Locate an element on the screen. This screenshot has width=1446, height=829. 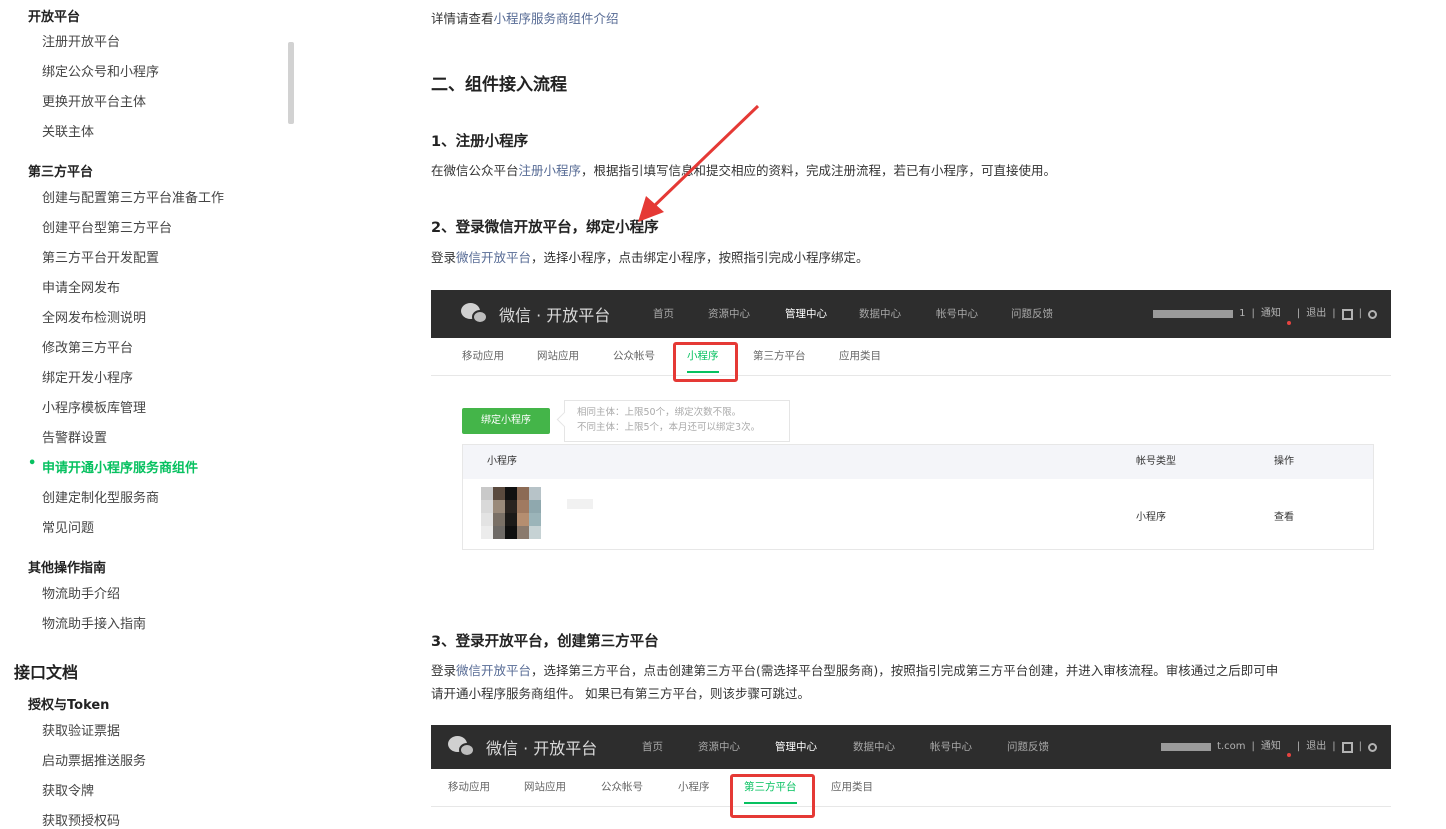
wechat-icon is located at coordinates (463, 747).